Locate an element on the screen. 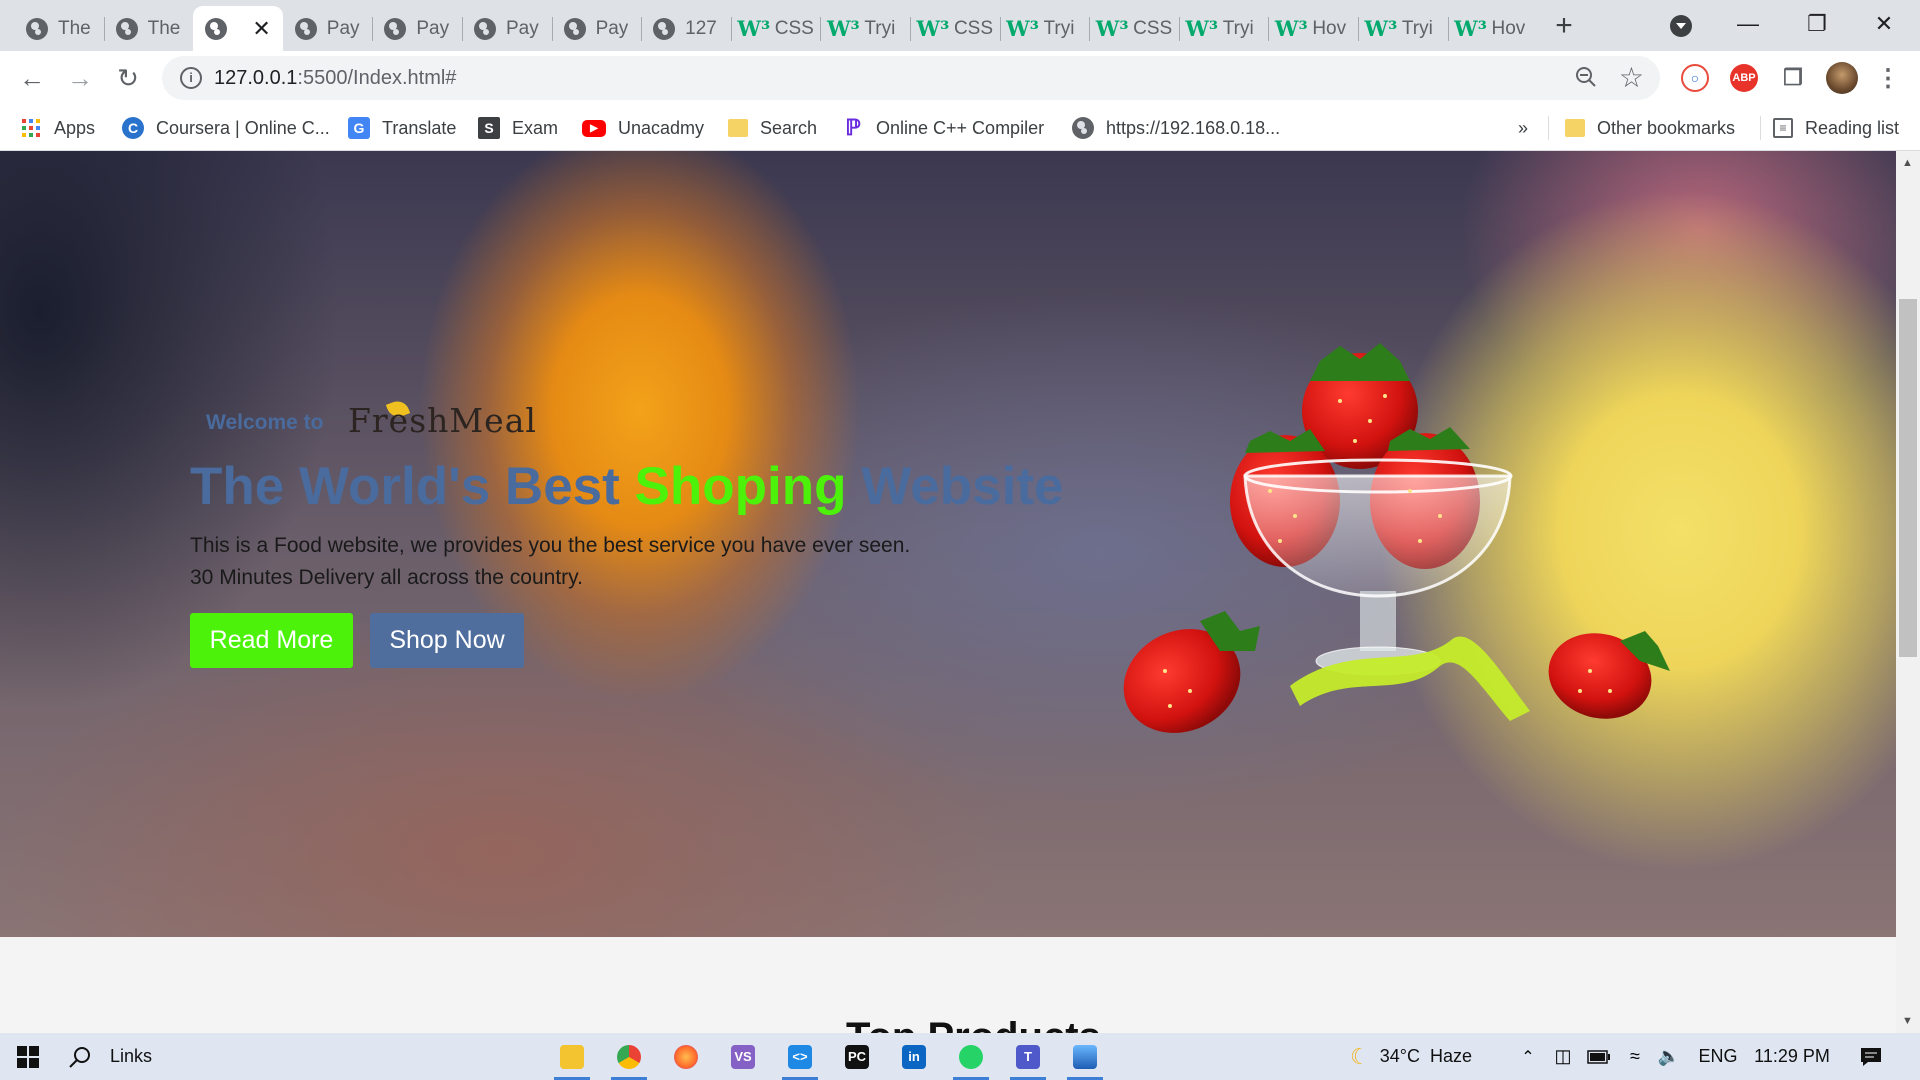 Image resolution: width=1920 pixels, height=1080 pixels. tab-title: Pay is located at coordinates (522, 28).